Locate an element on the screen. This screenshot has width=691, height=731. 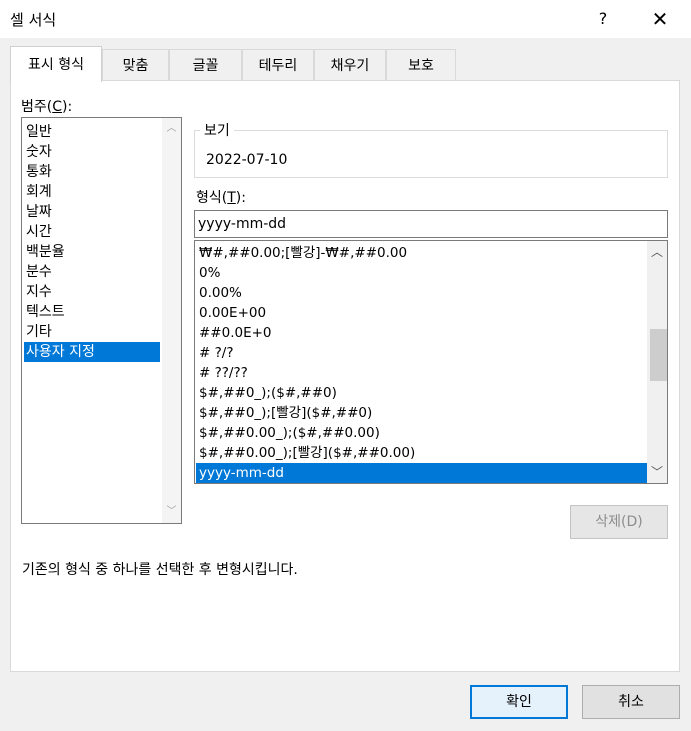
tab-border: 테두리 is located at coordinates (278, 65).